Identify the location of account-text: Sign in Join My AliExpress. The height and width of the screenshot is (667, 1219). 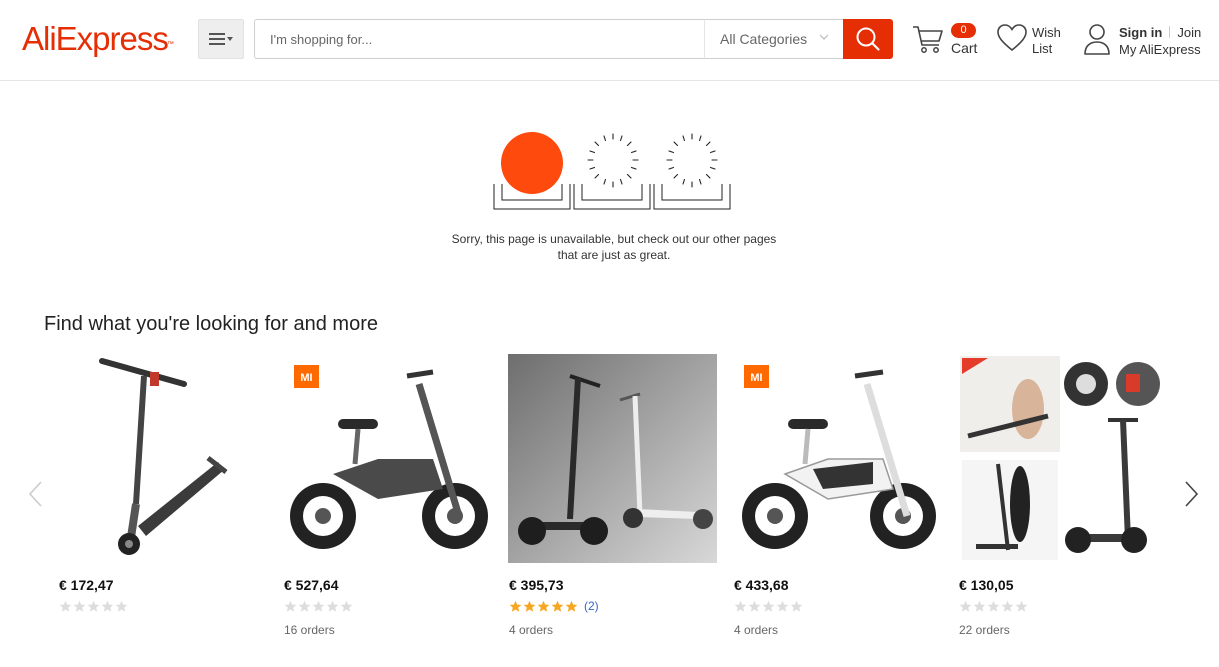
(1169, 41).